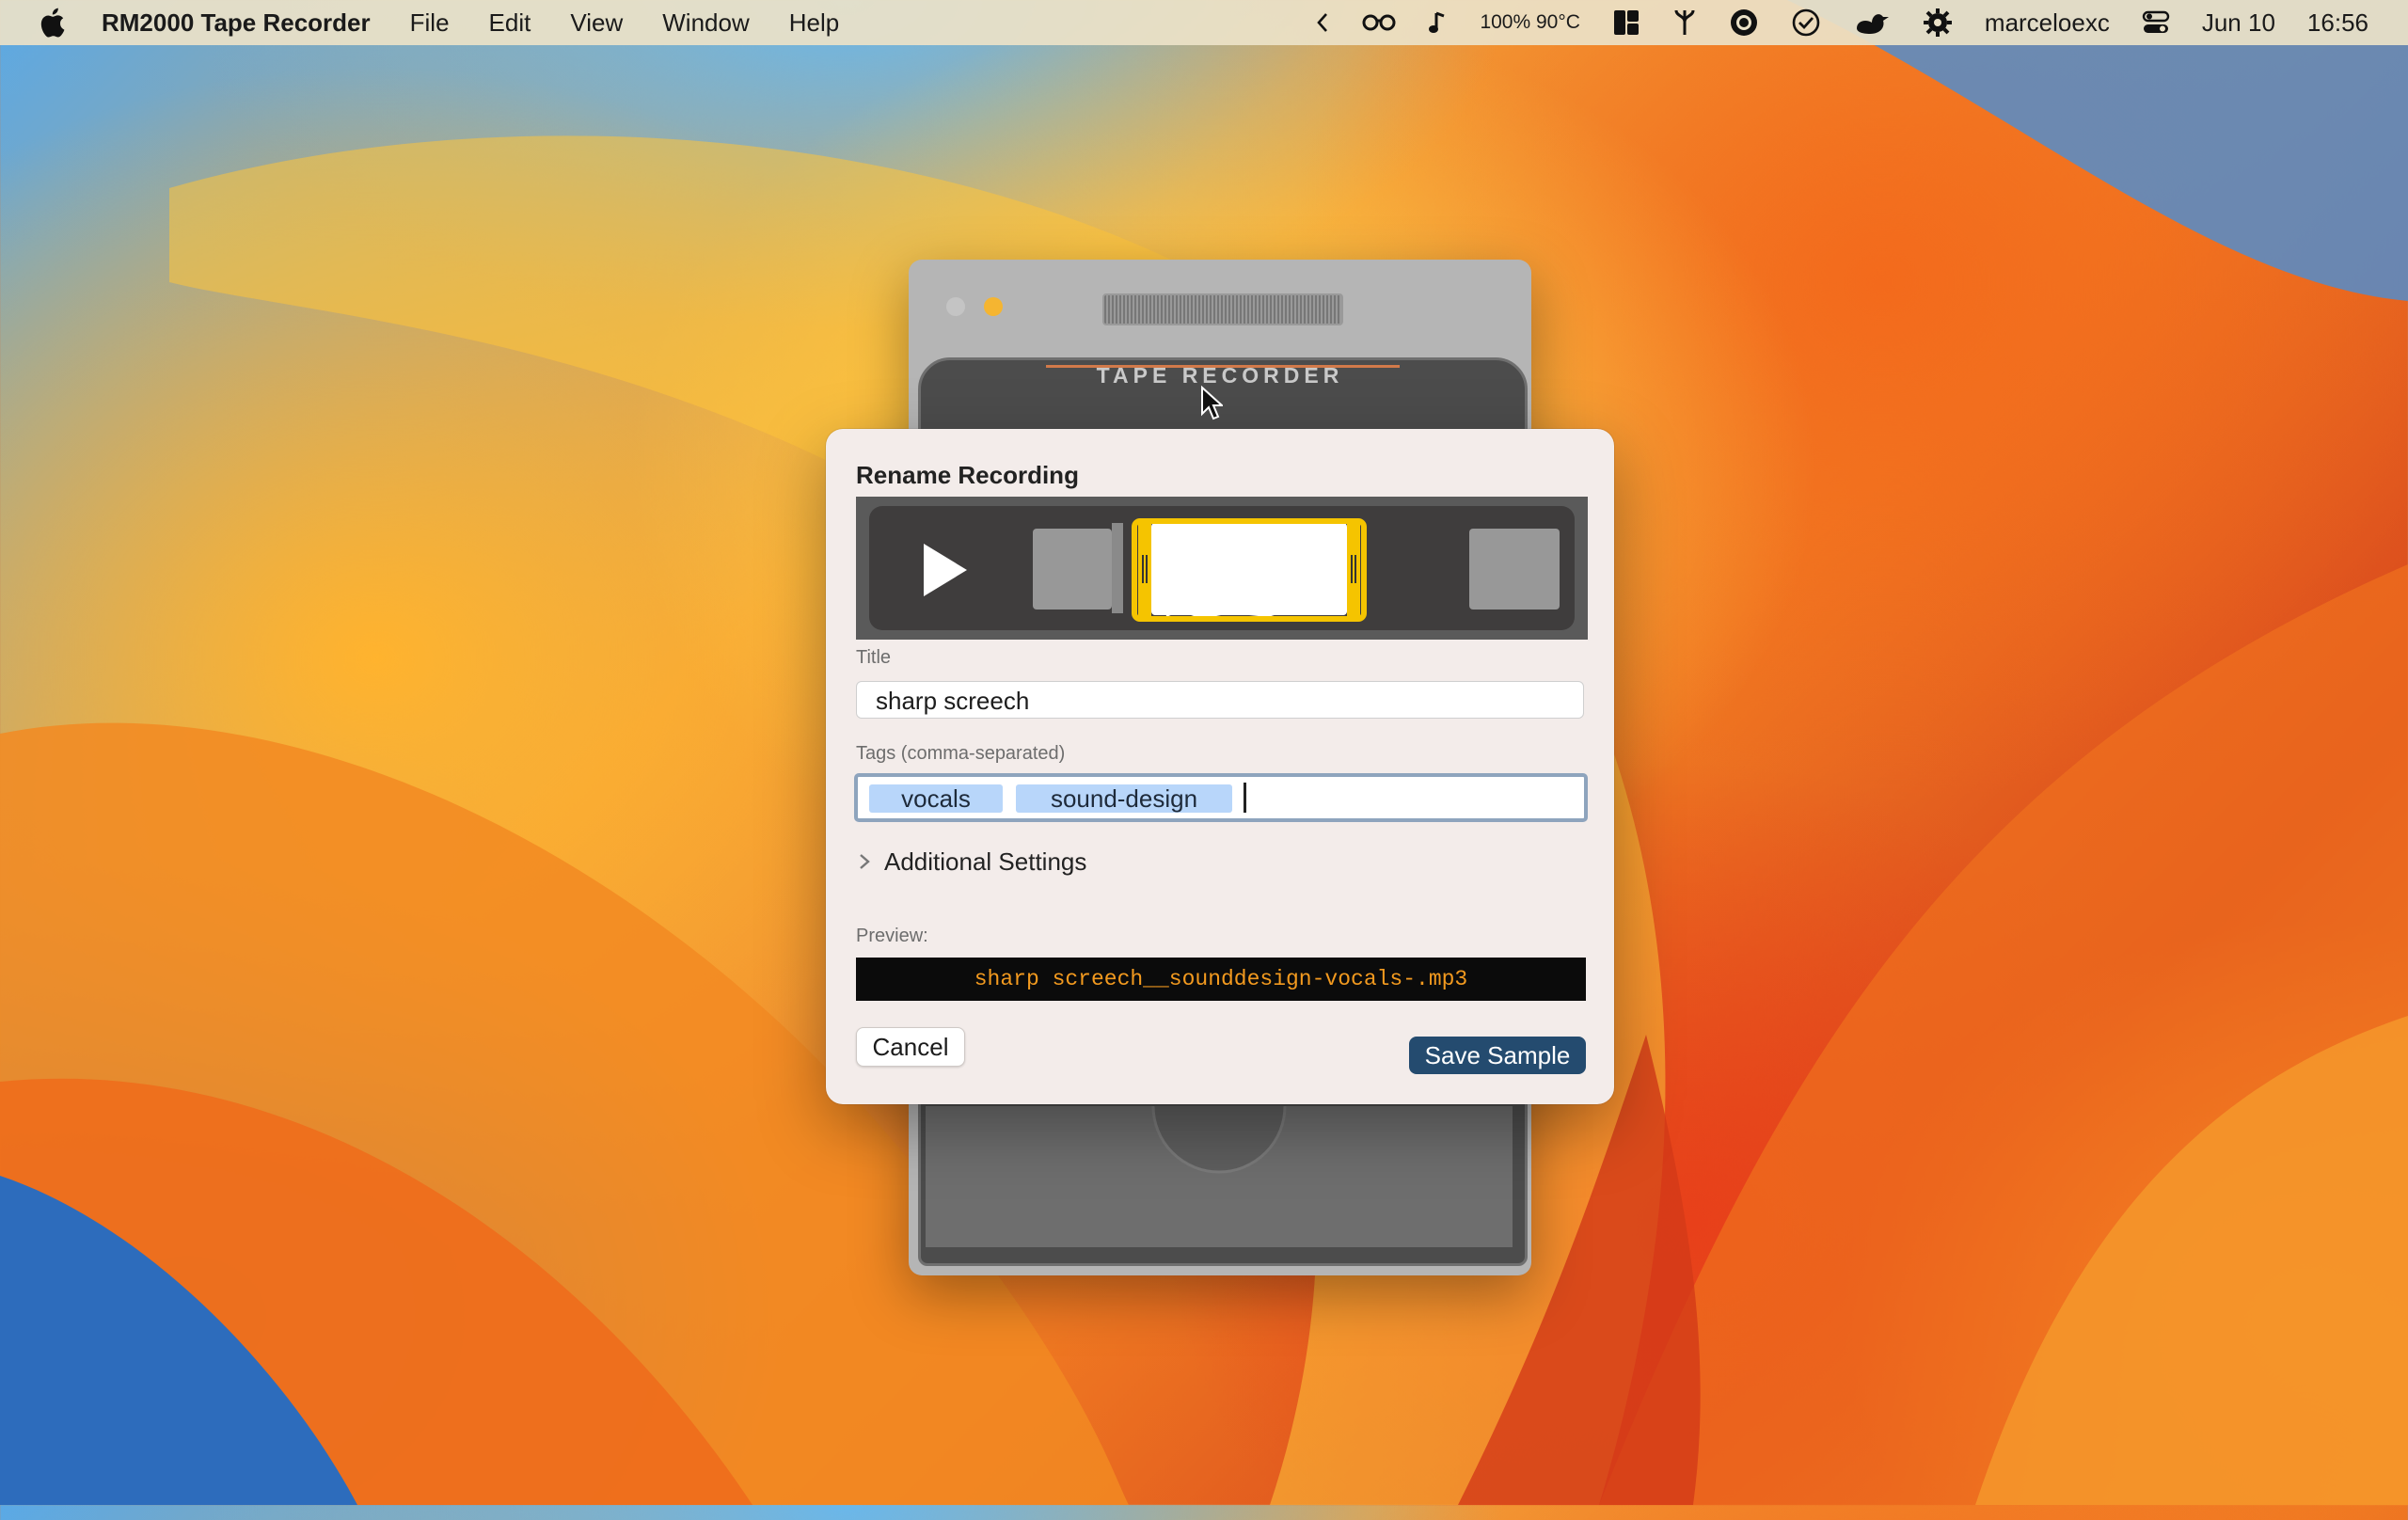  What do you see at coordinates (1379, 22) in the screenshot?
I see `glasses-icon` at bounding box center [1379, 22].